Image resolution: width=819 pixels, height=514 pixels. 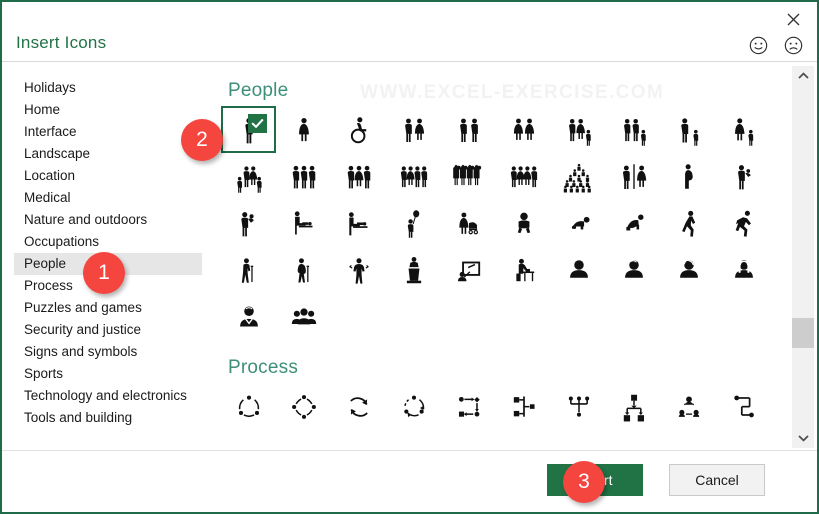 What do you see at coordinates (743, 129) in the screenshot?
I see `parent-woman-child-icon` at bounding box center [743, 129].